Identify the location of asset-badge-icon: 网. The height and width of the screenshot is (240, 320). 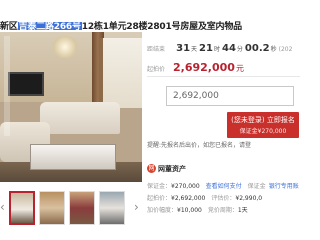
(151, 168).